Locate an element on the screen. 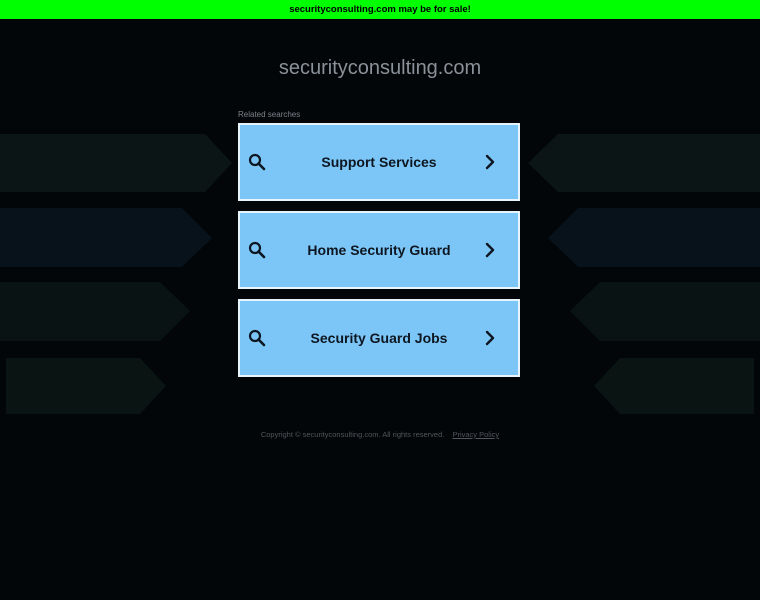  related-searches-label: Related searches is located at coordinates (269, 114).